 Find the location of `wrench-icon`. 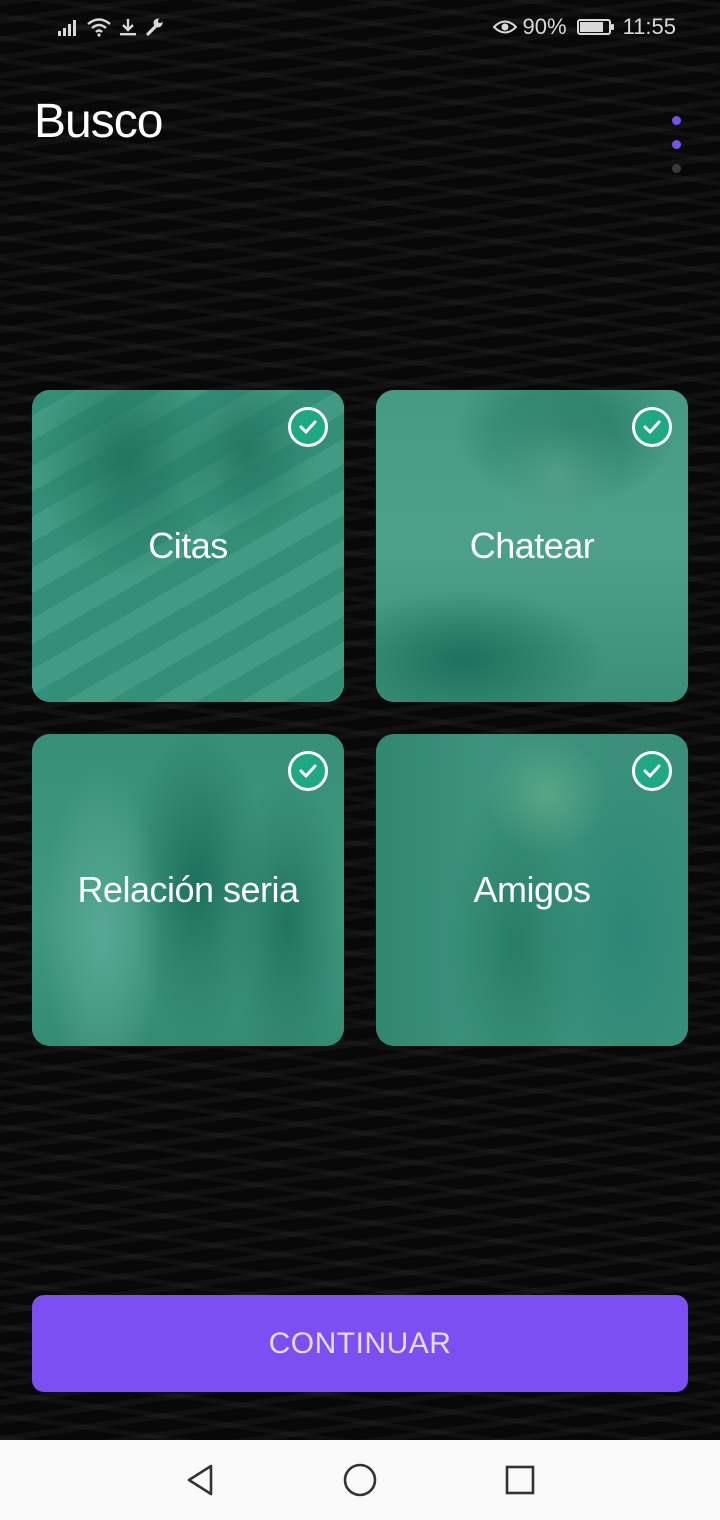

wrench-icon is located at coordinates (154, 27).